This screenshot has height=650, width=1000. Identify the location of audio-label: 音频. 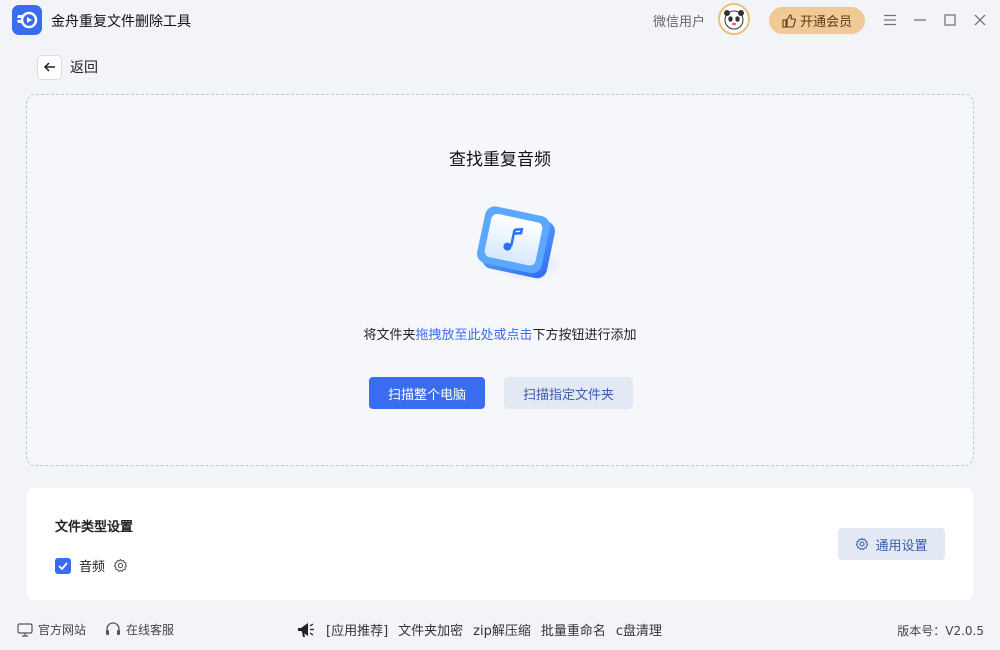
(92, 567).